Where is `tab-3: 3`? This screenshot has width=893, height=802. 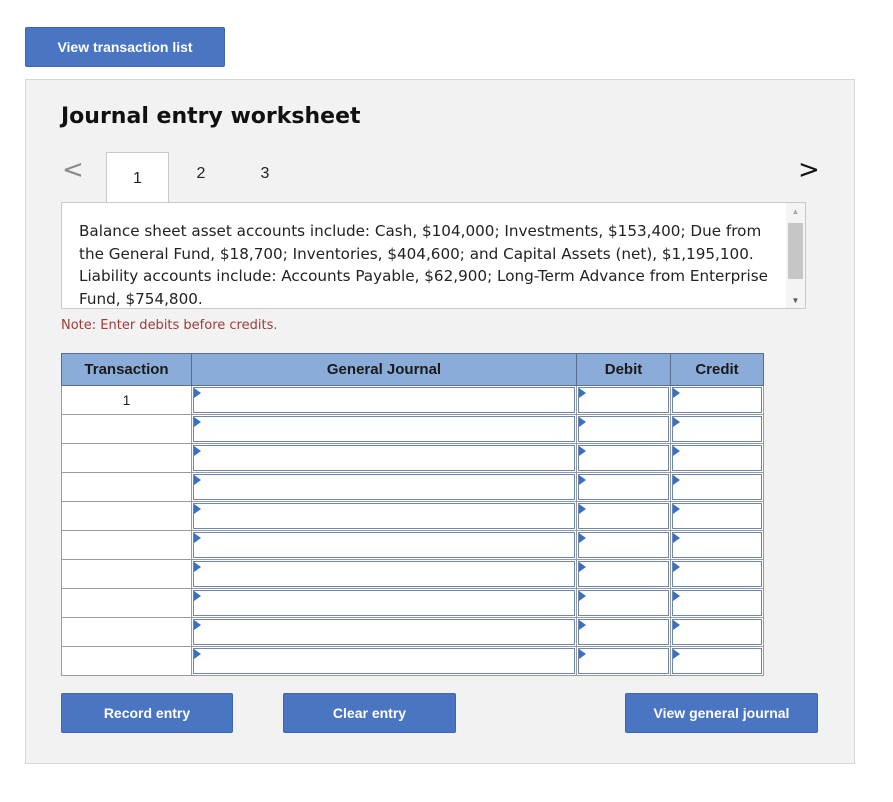
tab-3: 3 is located at coordinates (265, 174).